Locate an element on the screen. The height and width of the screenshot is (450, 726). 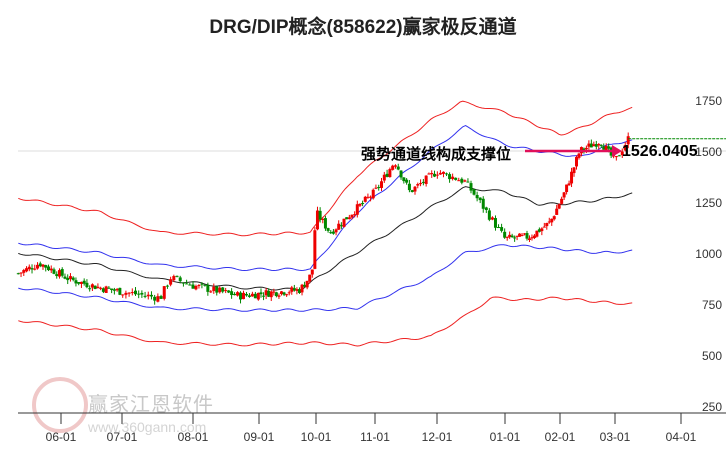
x-tick-label: 11-01 is located at coordinates (375, 437).